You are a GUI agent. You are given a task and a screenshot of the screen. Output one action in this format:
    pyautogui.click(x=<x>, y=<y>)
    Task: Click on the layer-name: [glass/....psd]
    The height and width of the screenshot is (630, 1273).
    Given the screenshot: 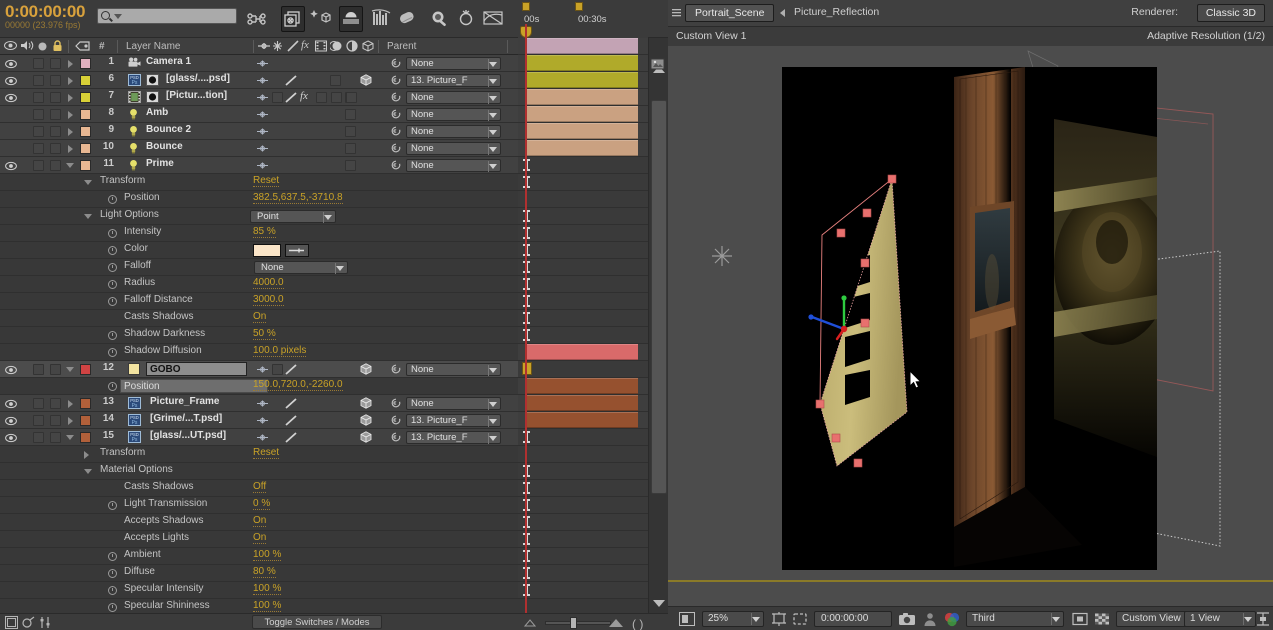 What is the action you would take?
    pyautogui.click(x=198, y=78)
    